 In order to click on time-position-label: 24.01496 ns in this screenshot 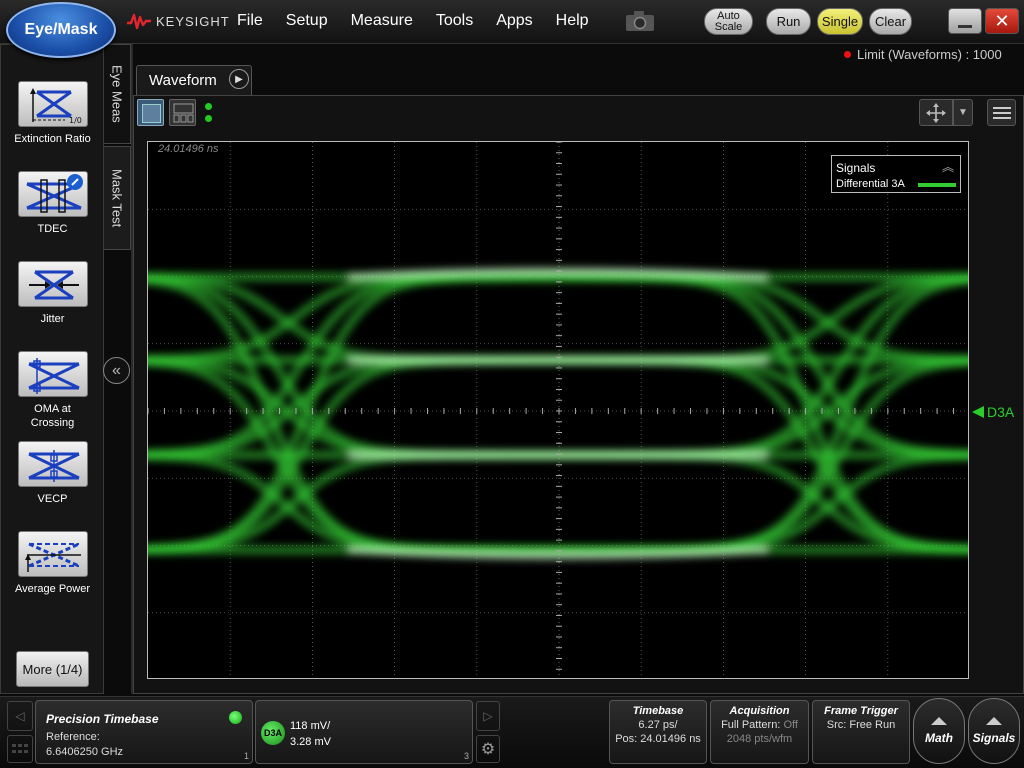, I will do `click(188, 149)`.